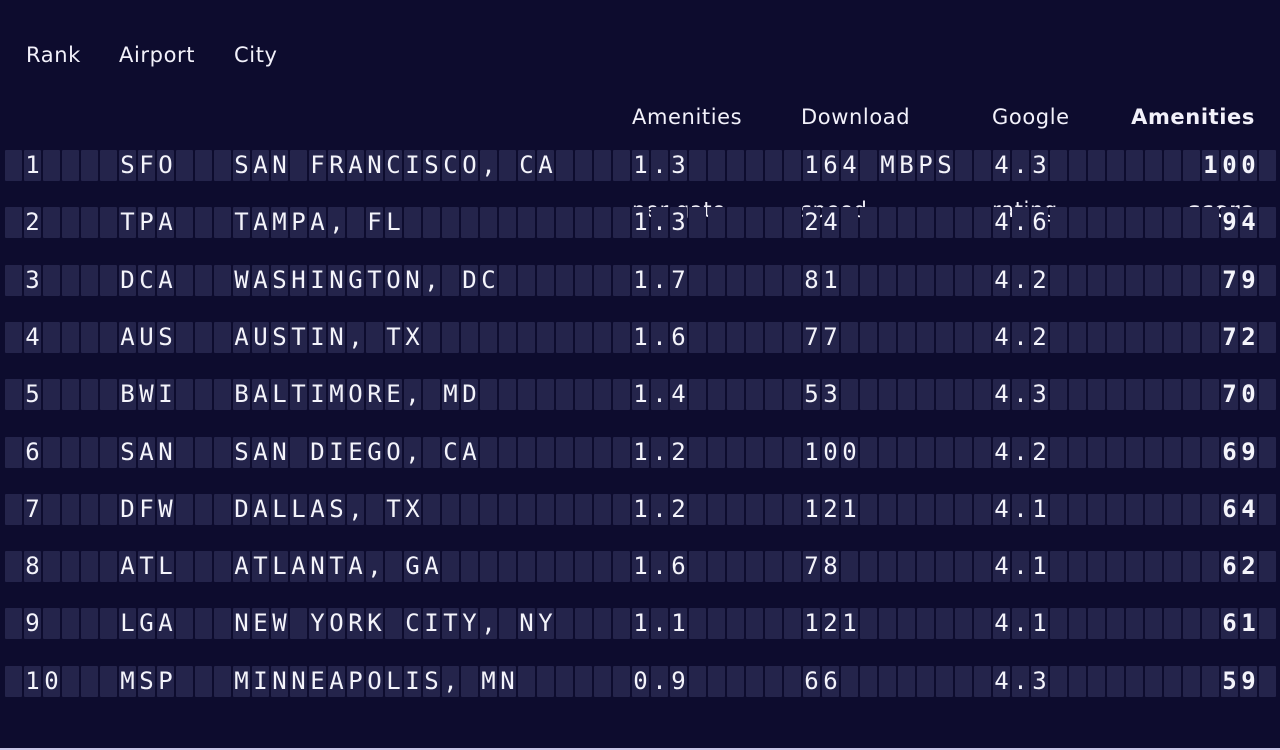  What do you see at coordinates (32, 566) in the screenshot?
I see `flap-char: 8` at bounding box center [32, 566].